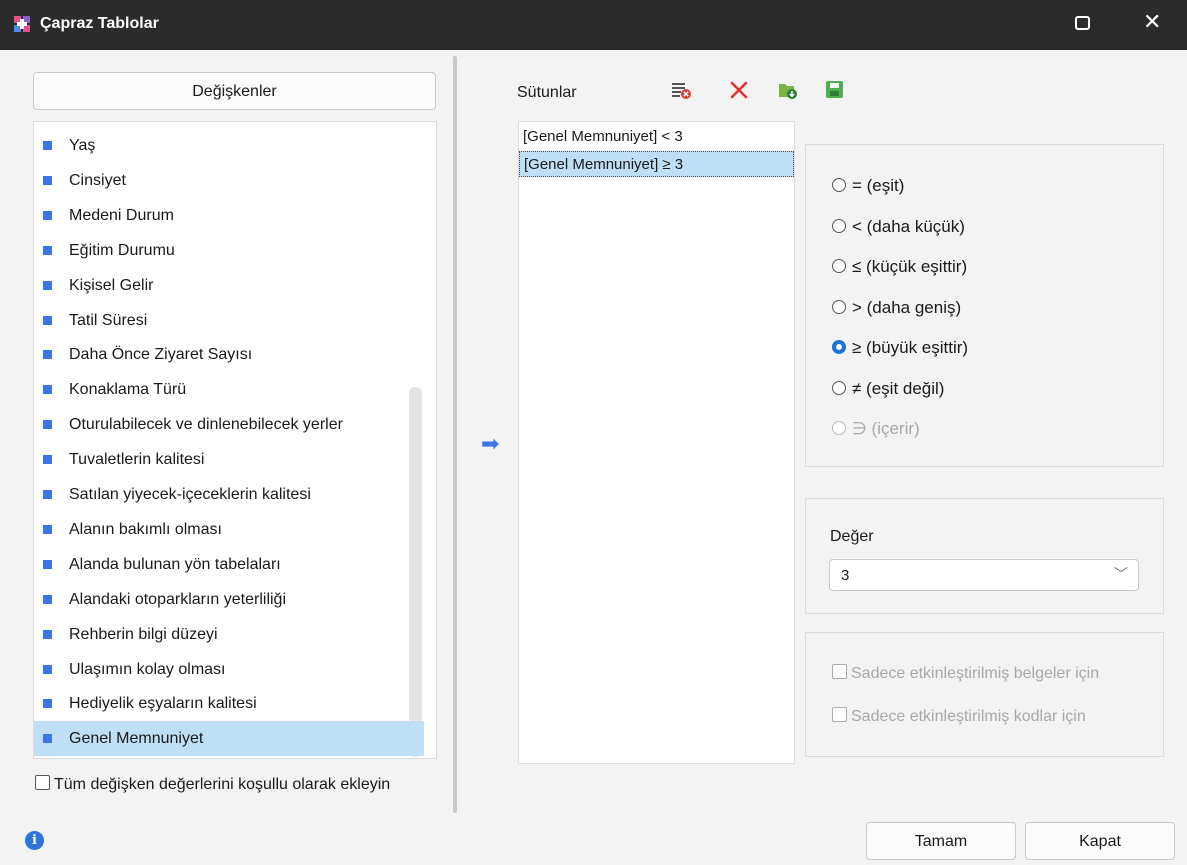  Describe the element at coordinates (984, 556) in the screenshot. I see `value-group` at that location.